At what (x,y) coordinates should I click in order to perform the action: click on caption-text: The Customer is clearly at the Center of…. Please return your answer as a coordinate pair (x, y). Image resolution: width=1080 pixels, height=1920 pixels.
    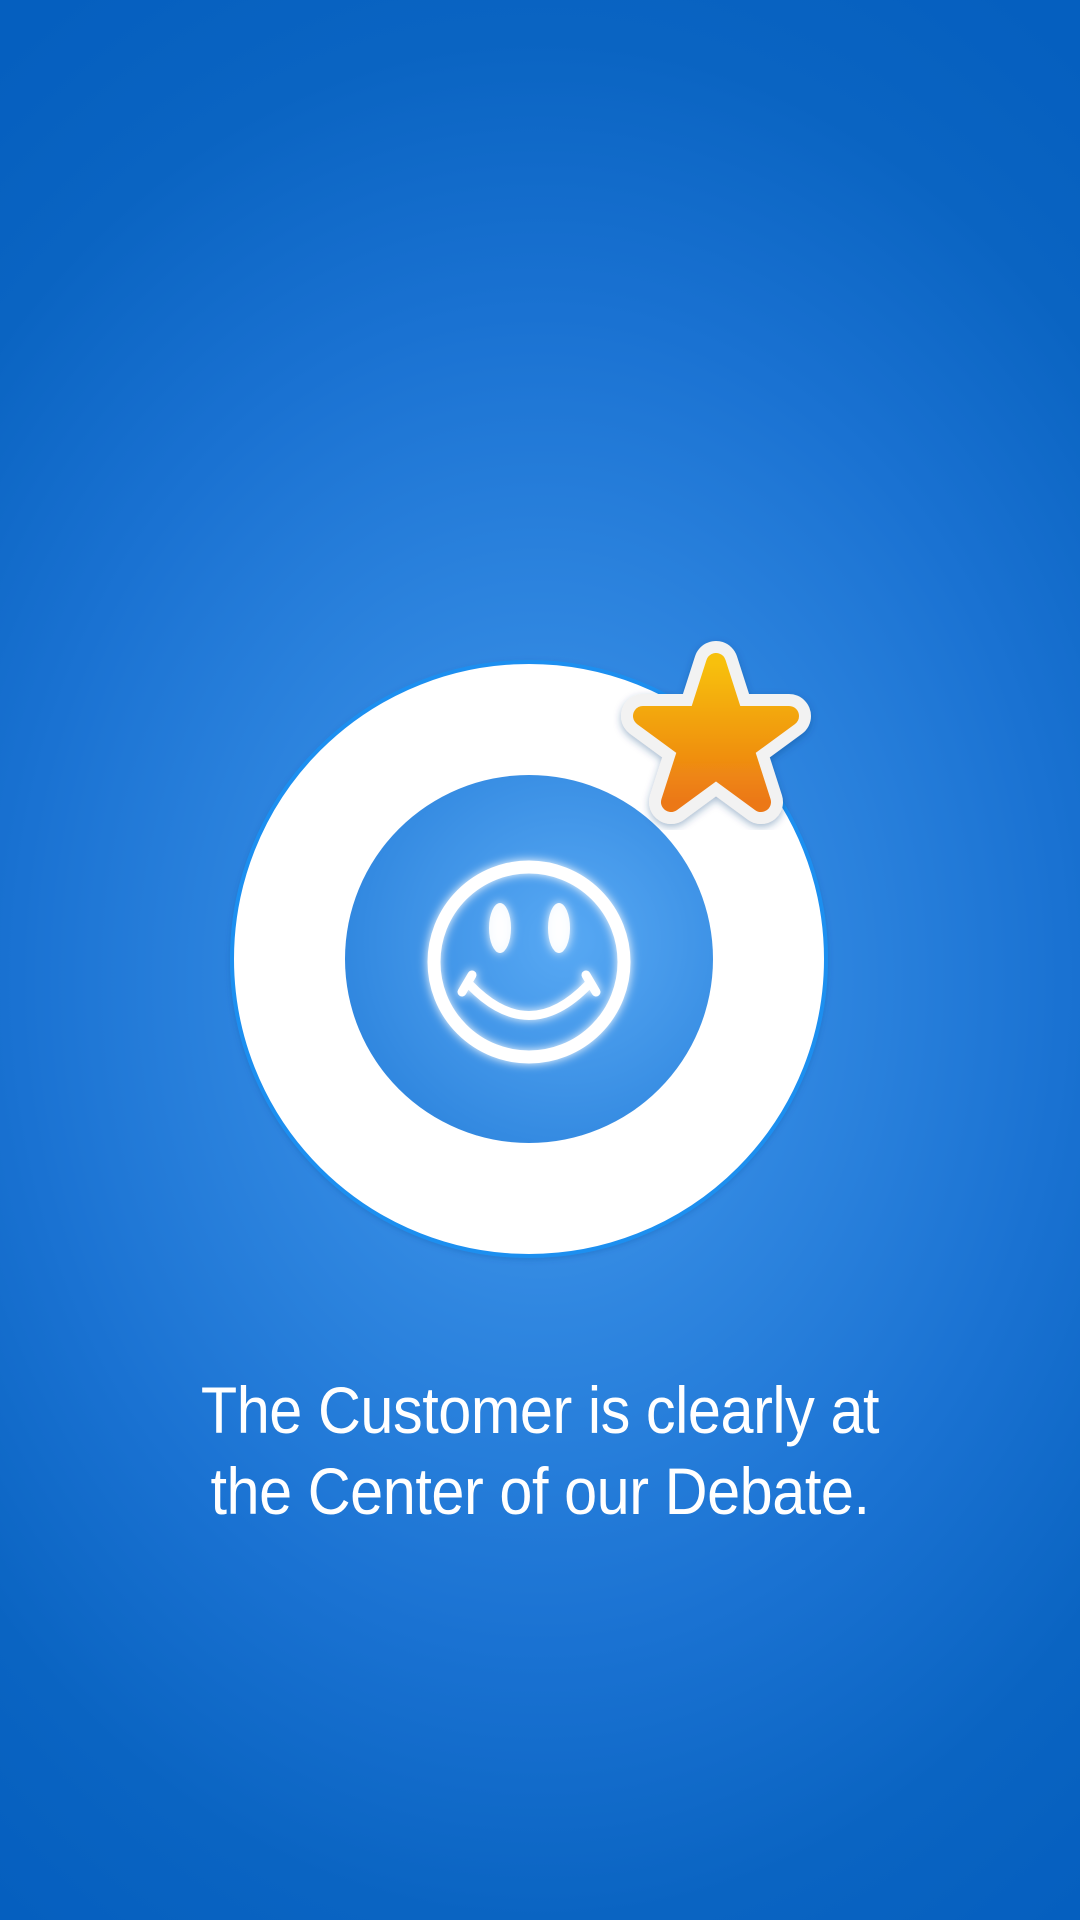
    Looking at the image, I should click on (540, 1450).